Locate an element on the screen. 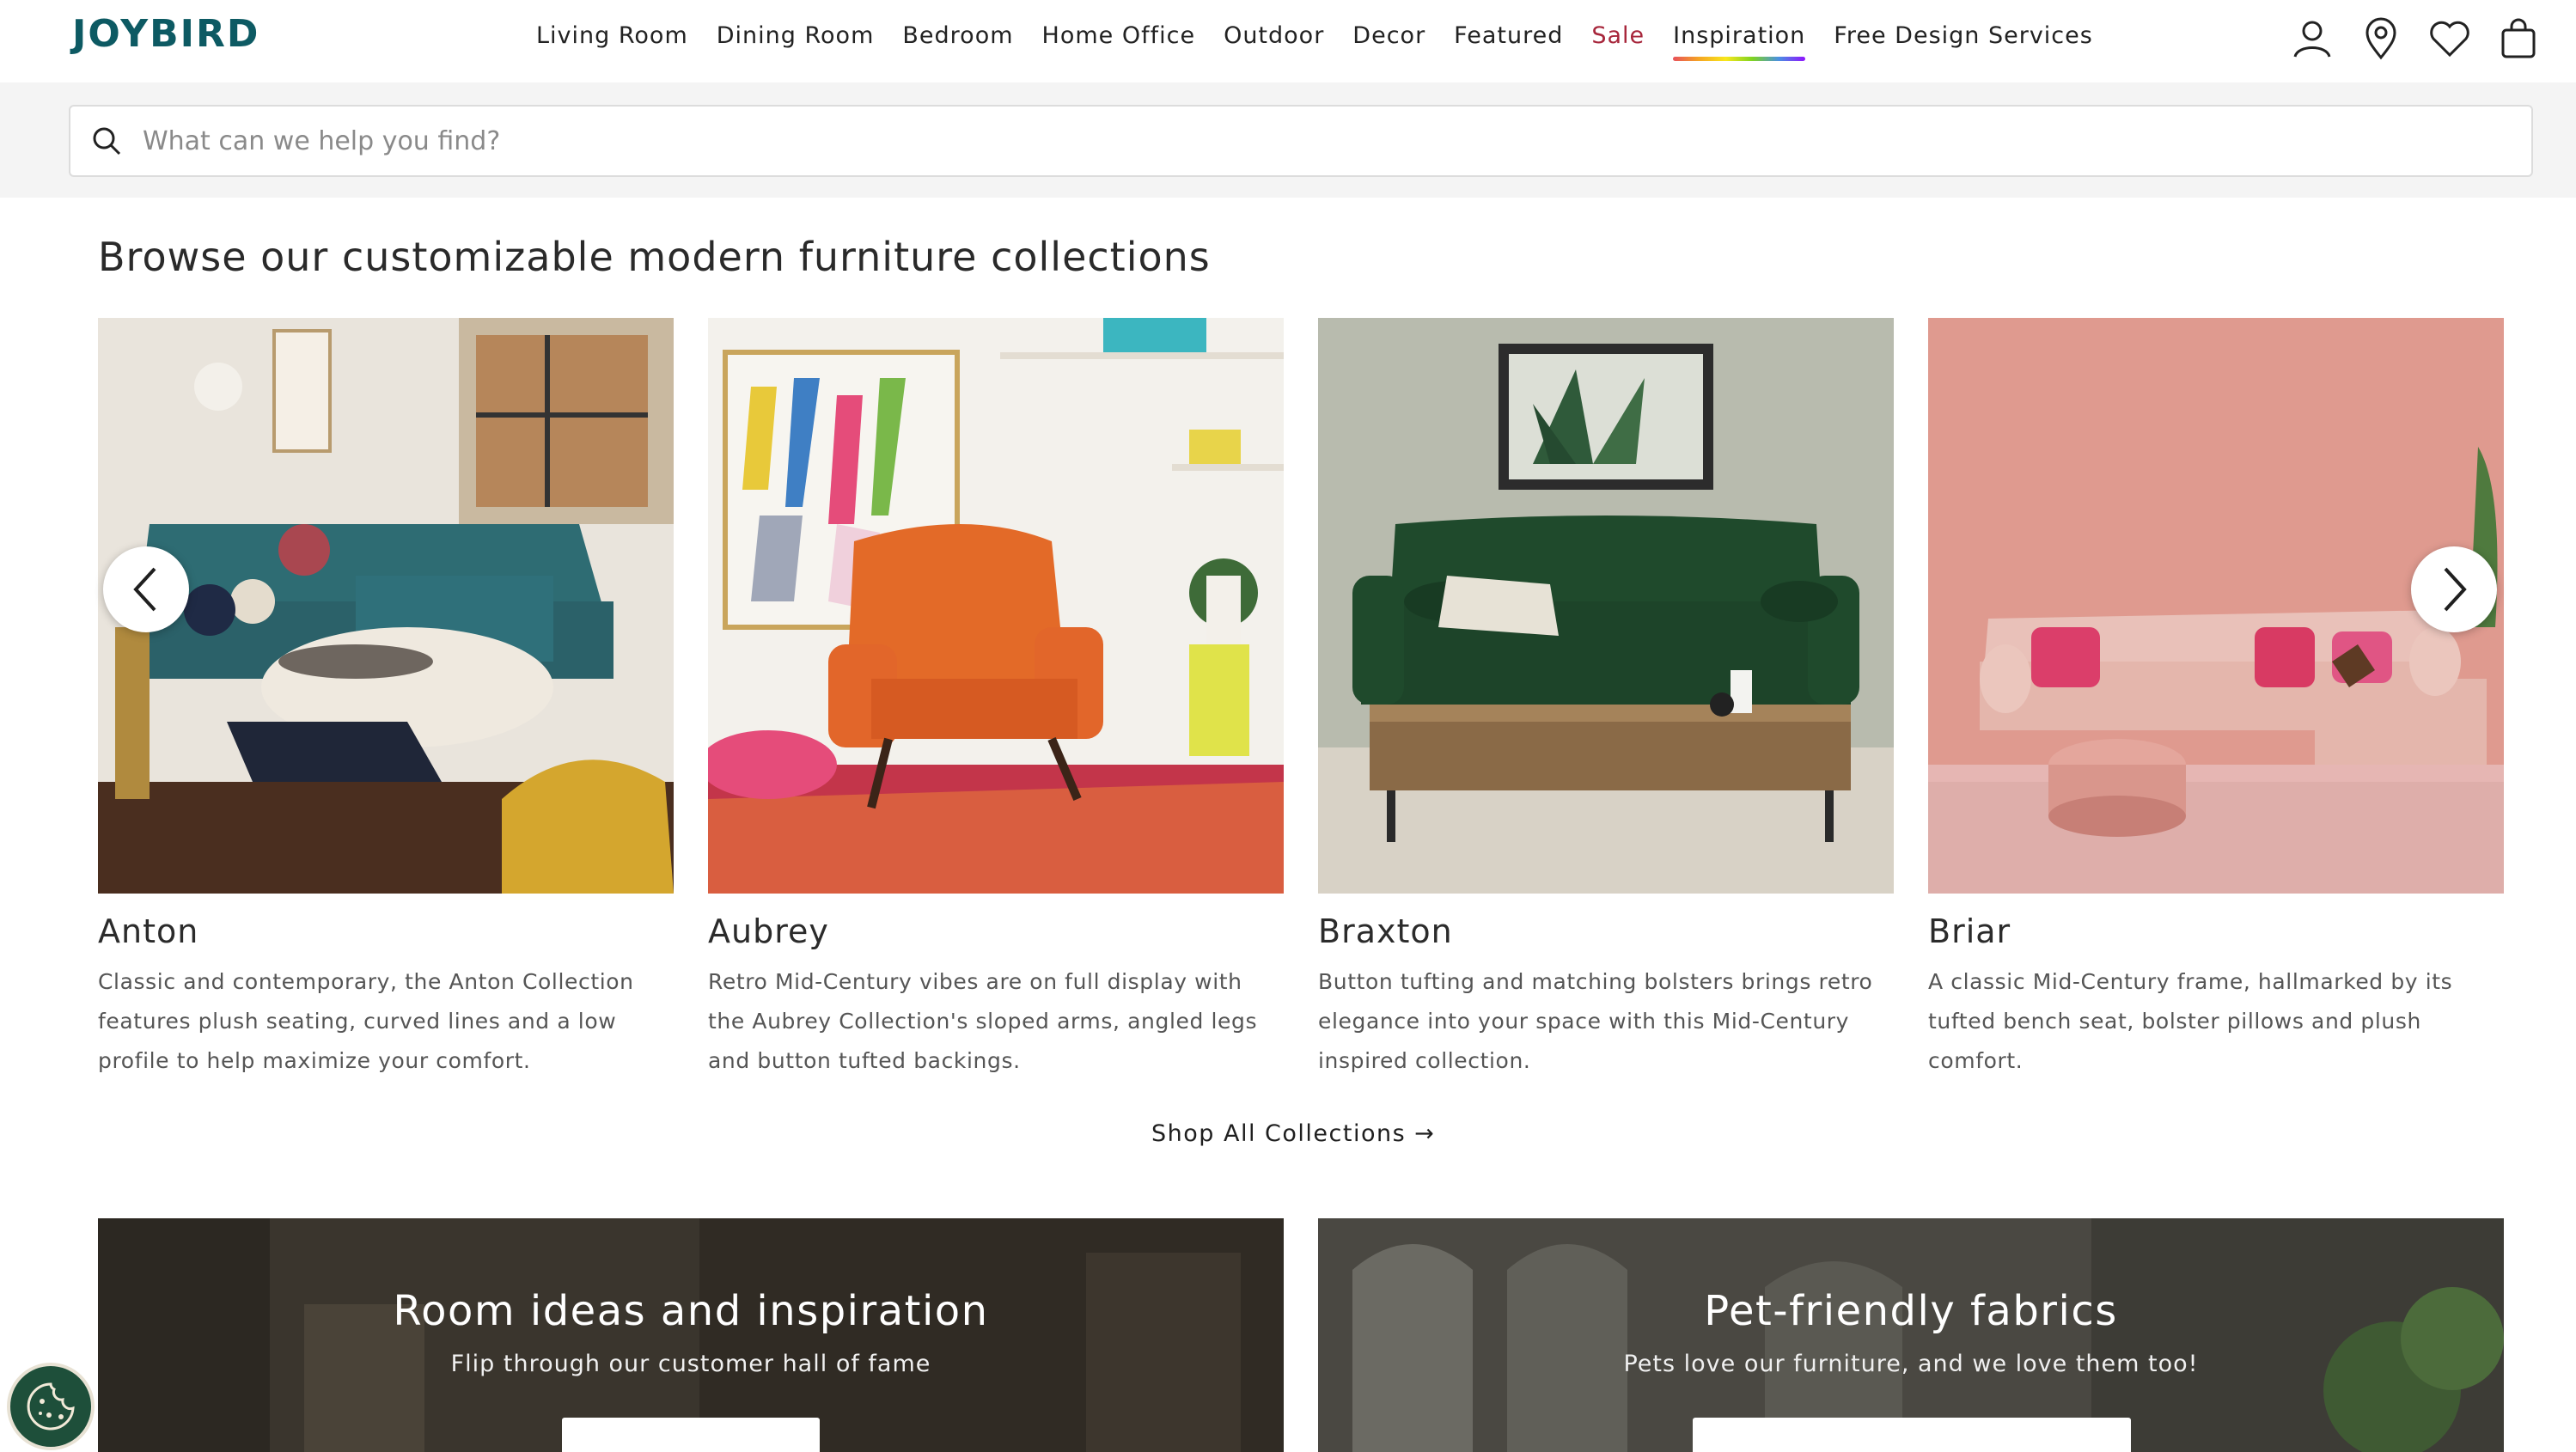  nav-sale: Sale is located at coordinates (1618, 35).